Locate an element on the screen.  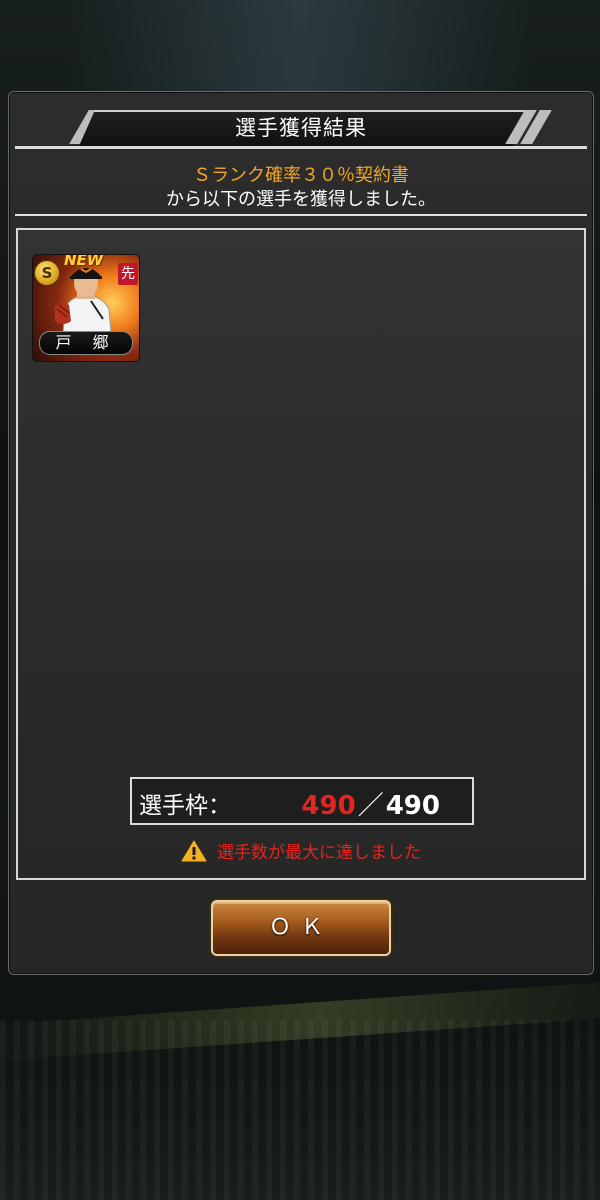
contract-name: Ｓランク確率３０％契約書 is located at coordinates (301, 175).